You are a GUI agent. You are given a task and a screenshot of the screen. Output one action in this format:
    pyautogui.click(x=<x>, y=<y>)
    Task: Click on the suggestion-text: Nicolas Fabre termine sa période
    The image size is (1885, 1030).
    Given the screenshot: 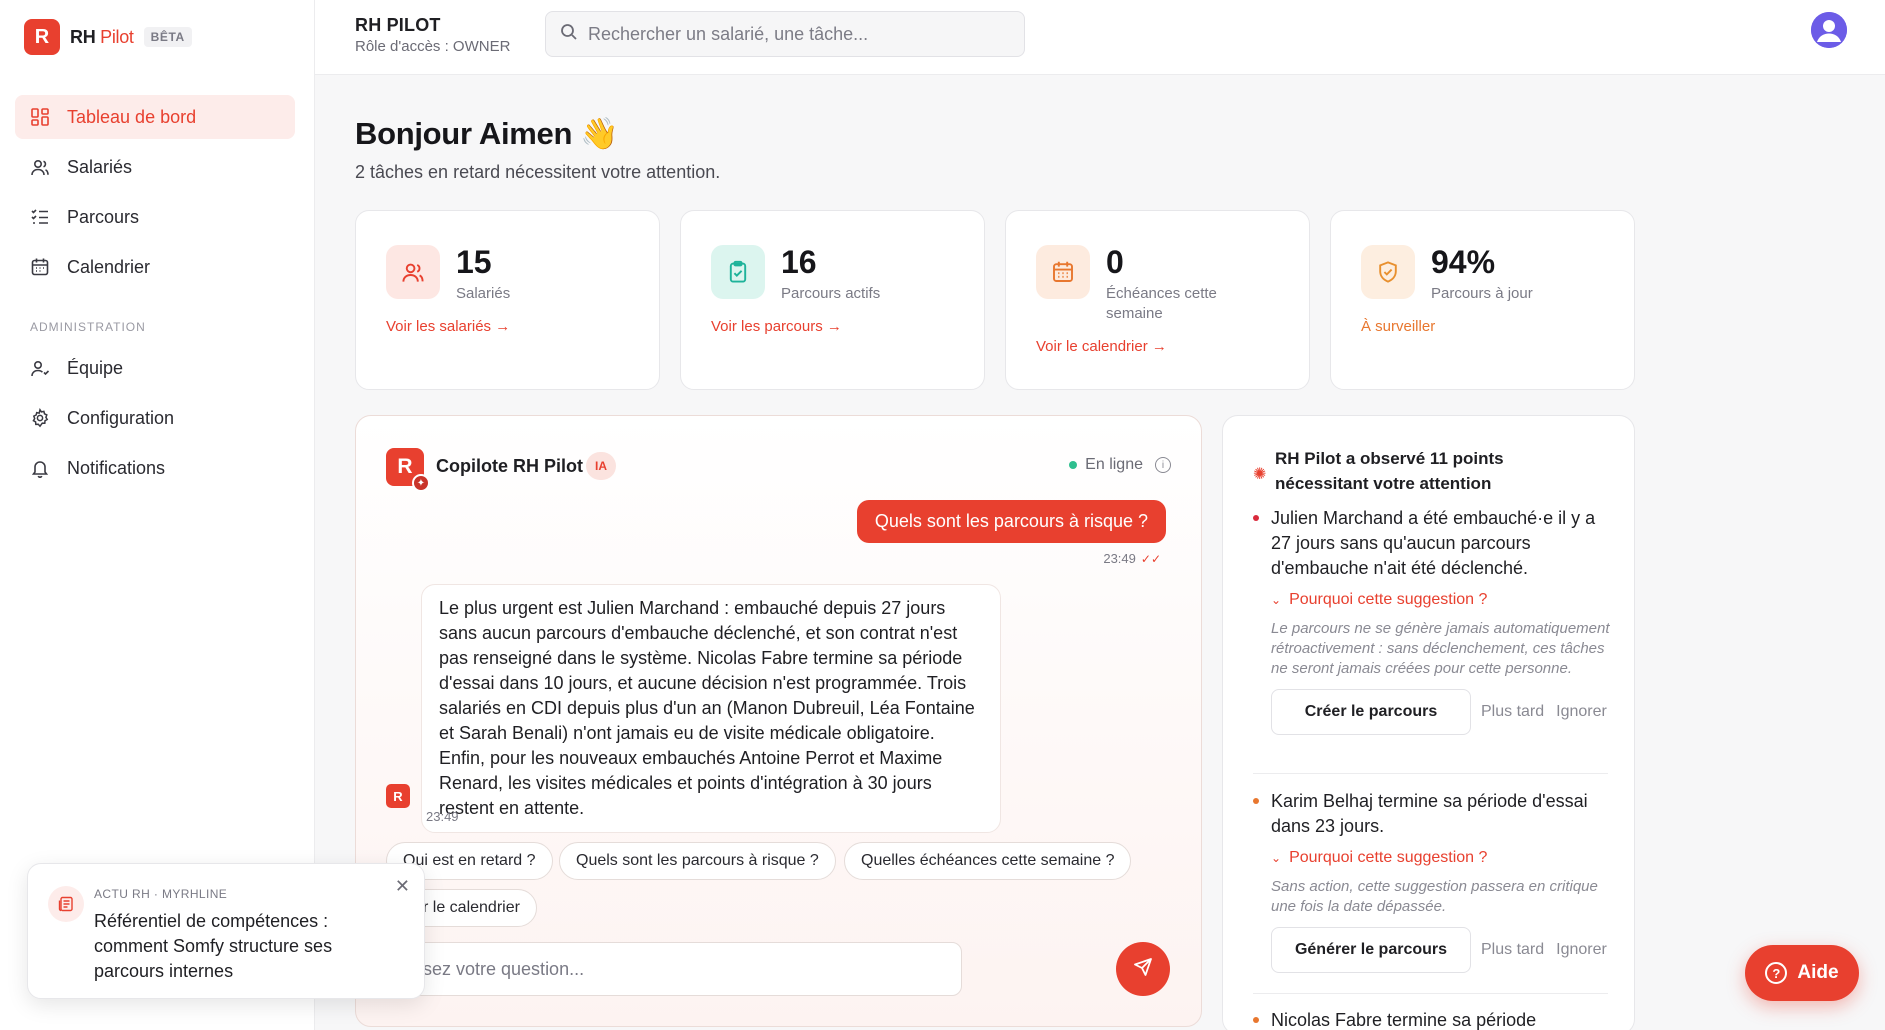 What is the action you would take?
    pyautogui.click(x=1404, y=1020)
    